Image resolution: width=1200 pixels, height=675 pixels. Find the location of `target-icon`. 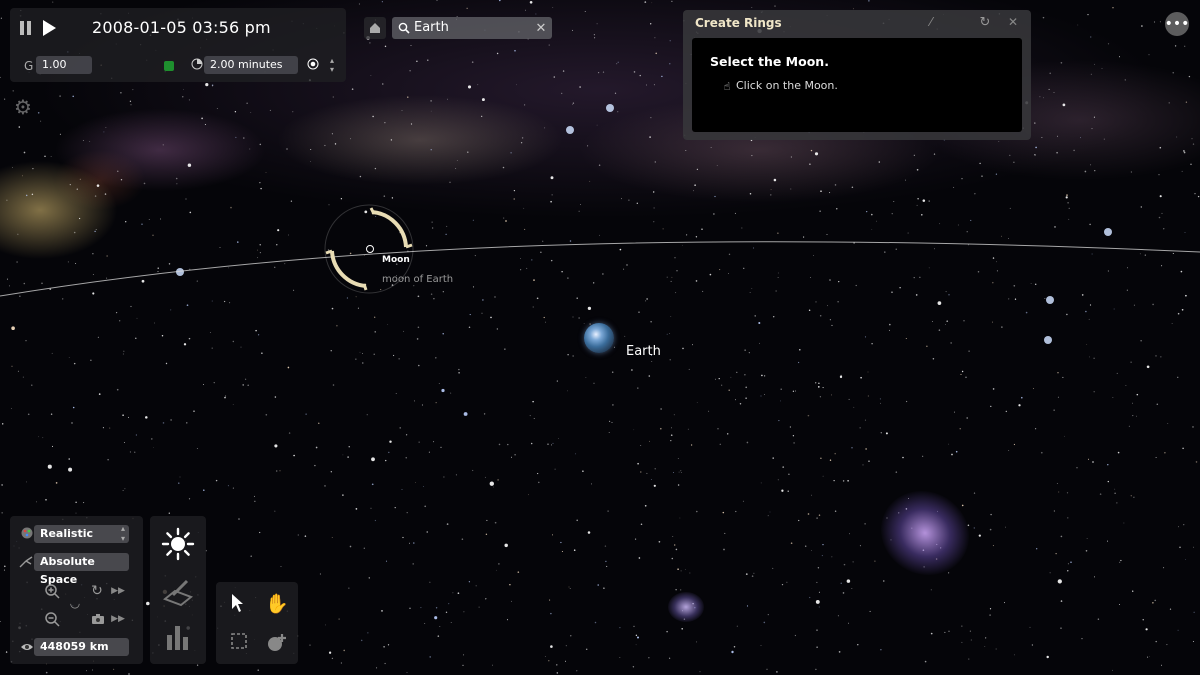

target-icon is located at coordinates (313, 64).